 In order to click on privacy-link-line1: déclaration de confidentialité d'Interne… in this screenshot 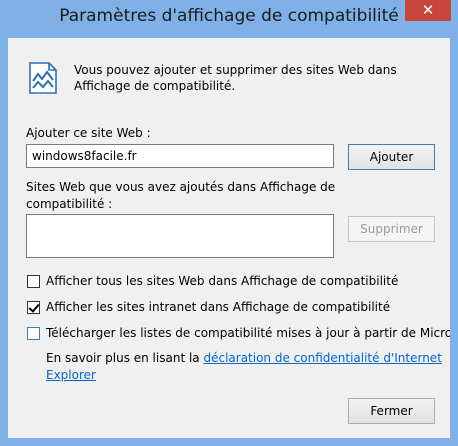, I will do `click(322, 358)`.